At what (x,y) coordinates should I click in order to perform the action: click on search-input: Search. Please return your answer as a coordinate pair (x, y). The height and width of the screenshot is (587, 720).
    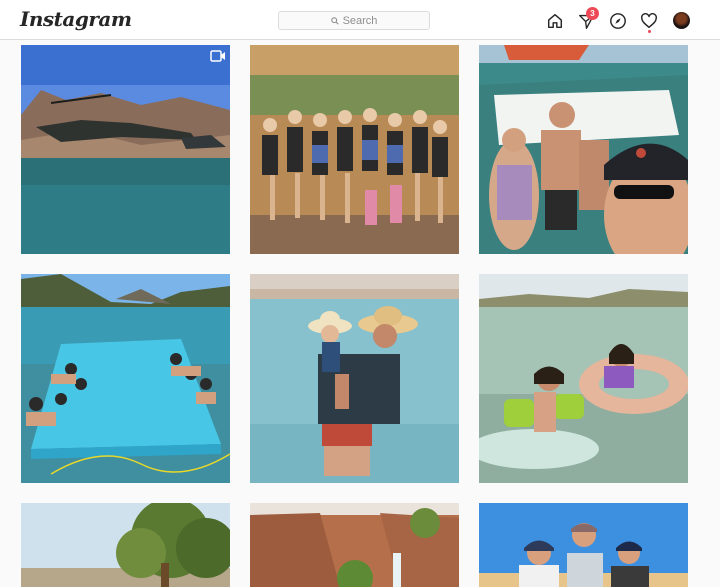
    Looking at the image, I should click on (354, 20).